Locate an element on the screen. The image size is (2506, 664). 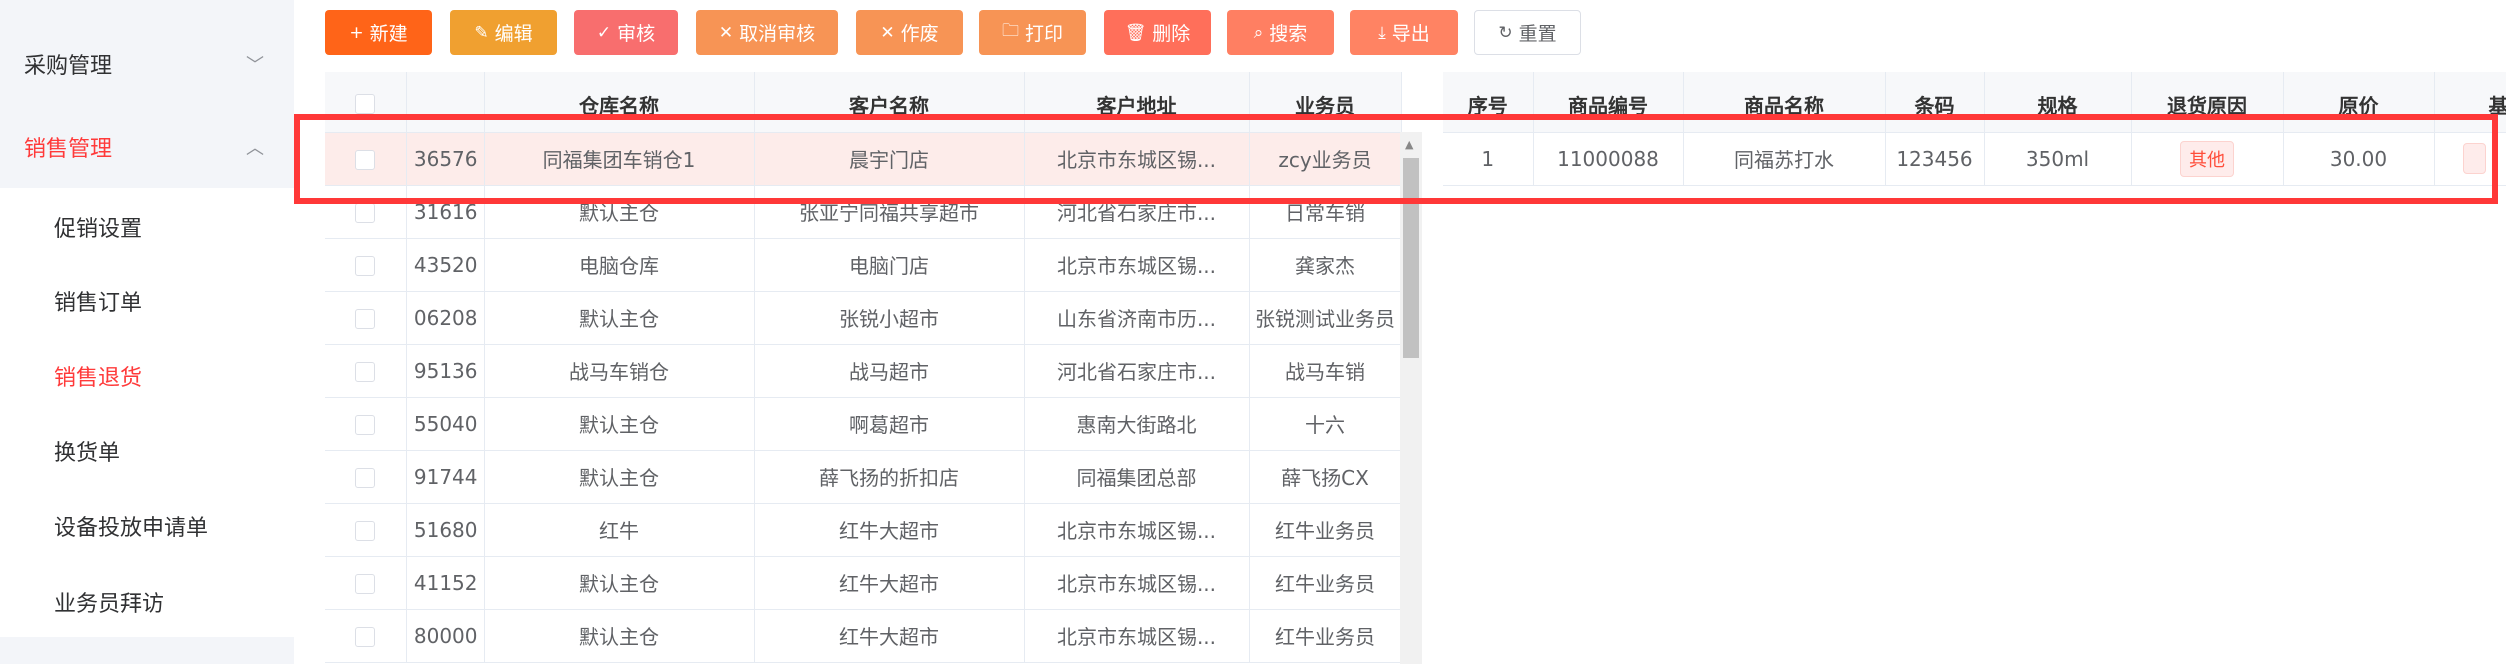
select-all-checkbox is located at coordinates (365, 103).